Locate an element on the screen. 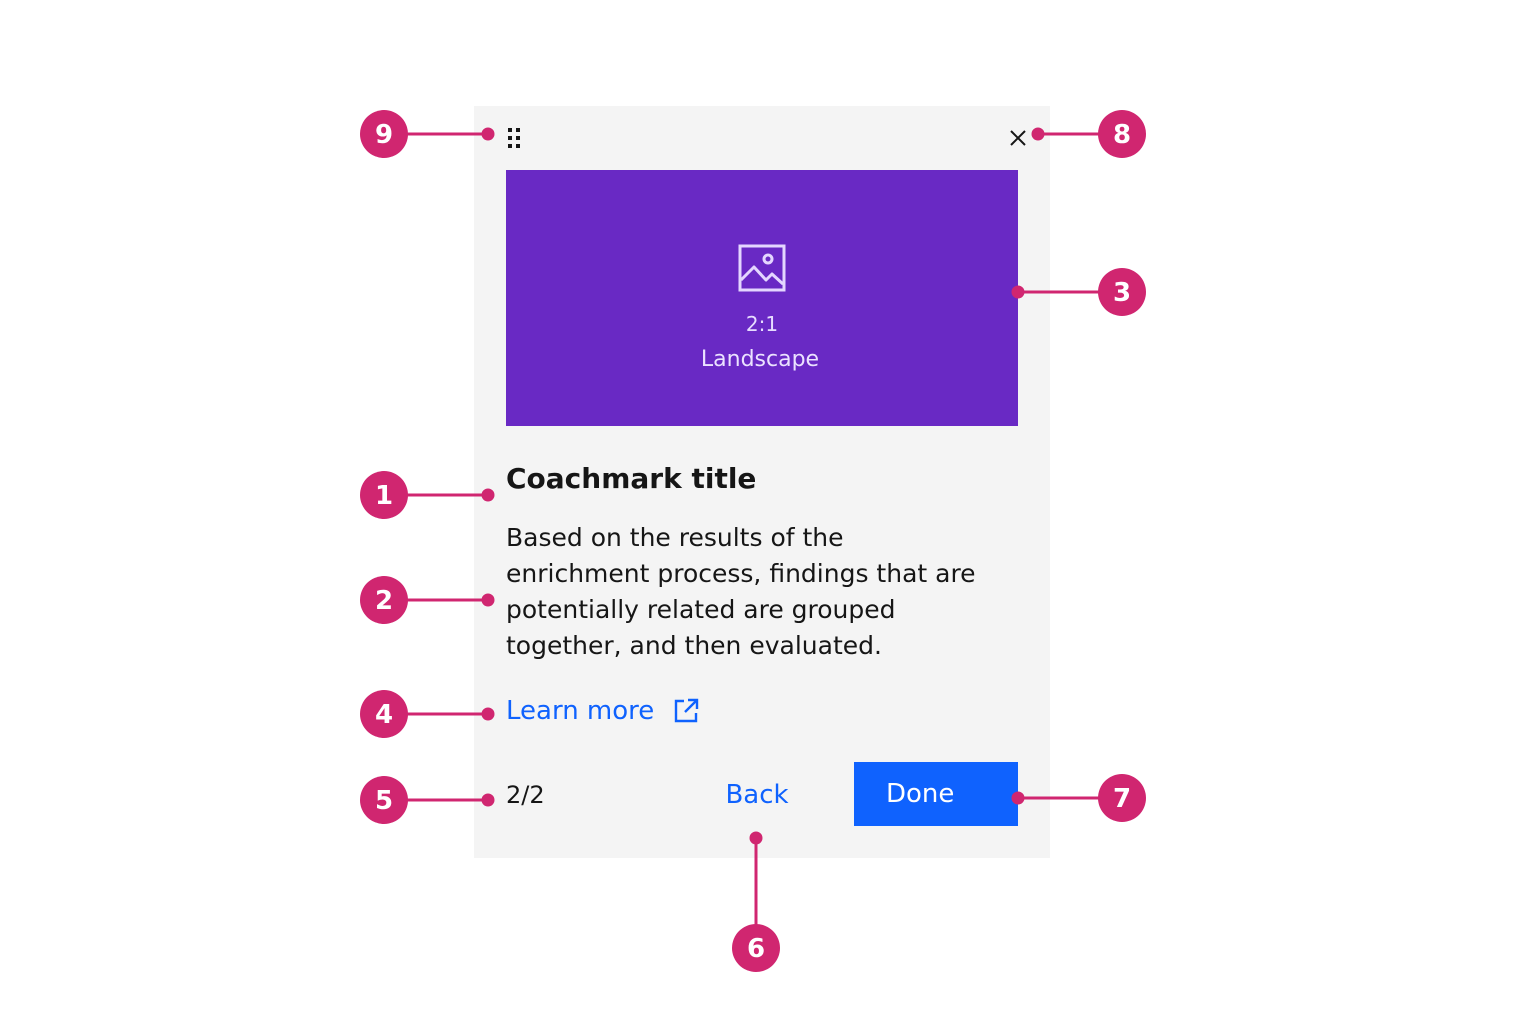 The height and width of the screenshot is (1016, 1524). body-line: Based on the results of the is located at coordinates (675, 537).